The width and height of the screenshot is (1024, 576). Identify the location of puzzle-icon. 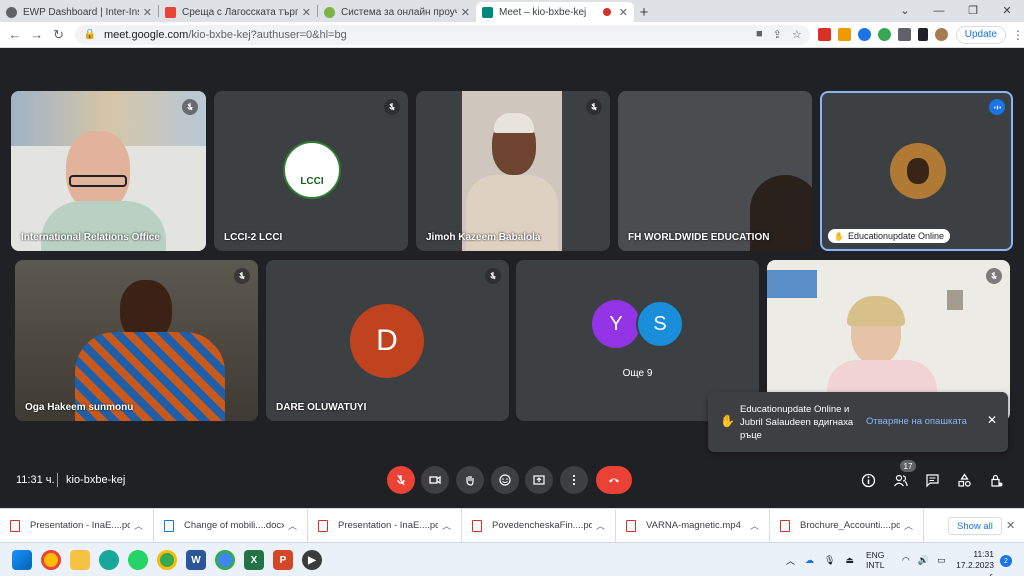
(904, 34).